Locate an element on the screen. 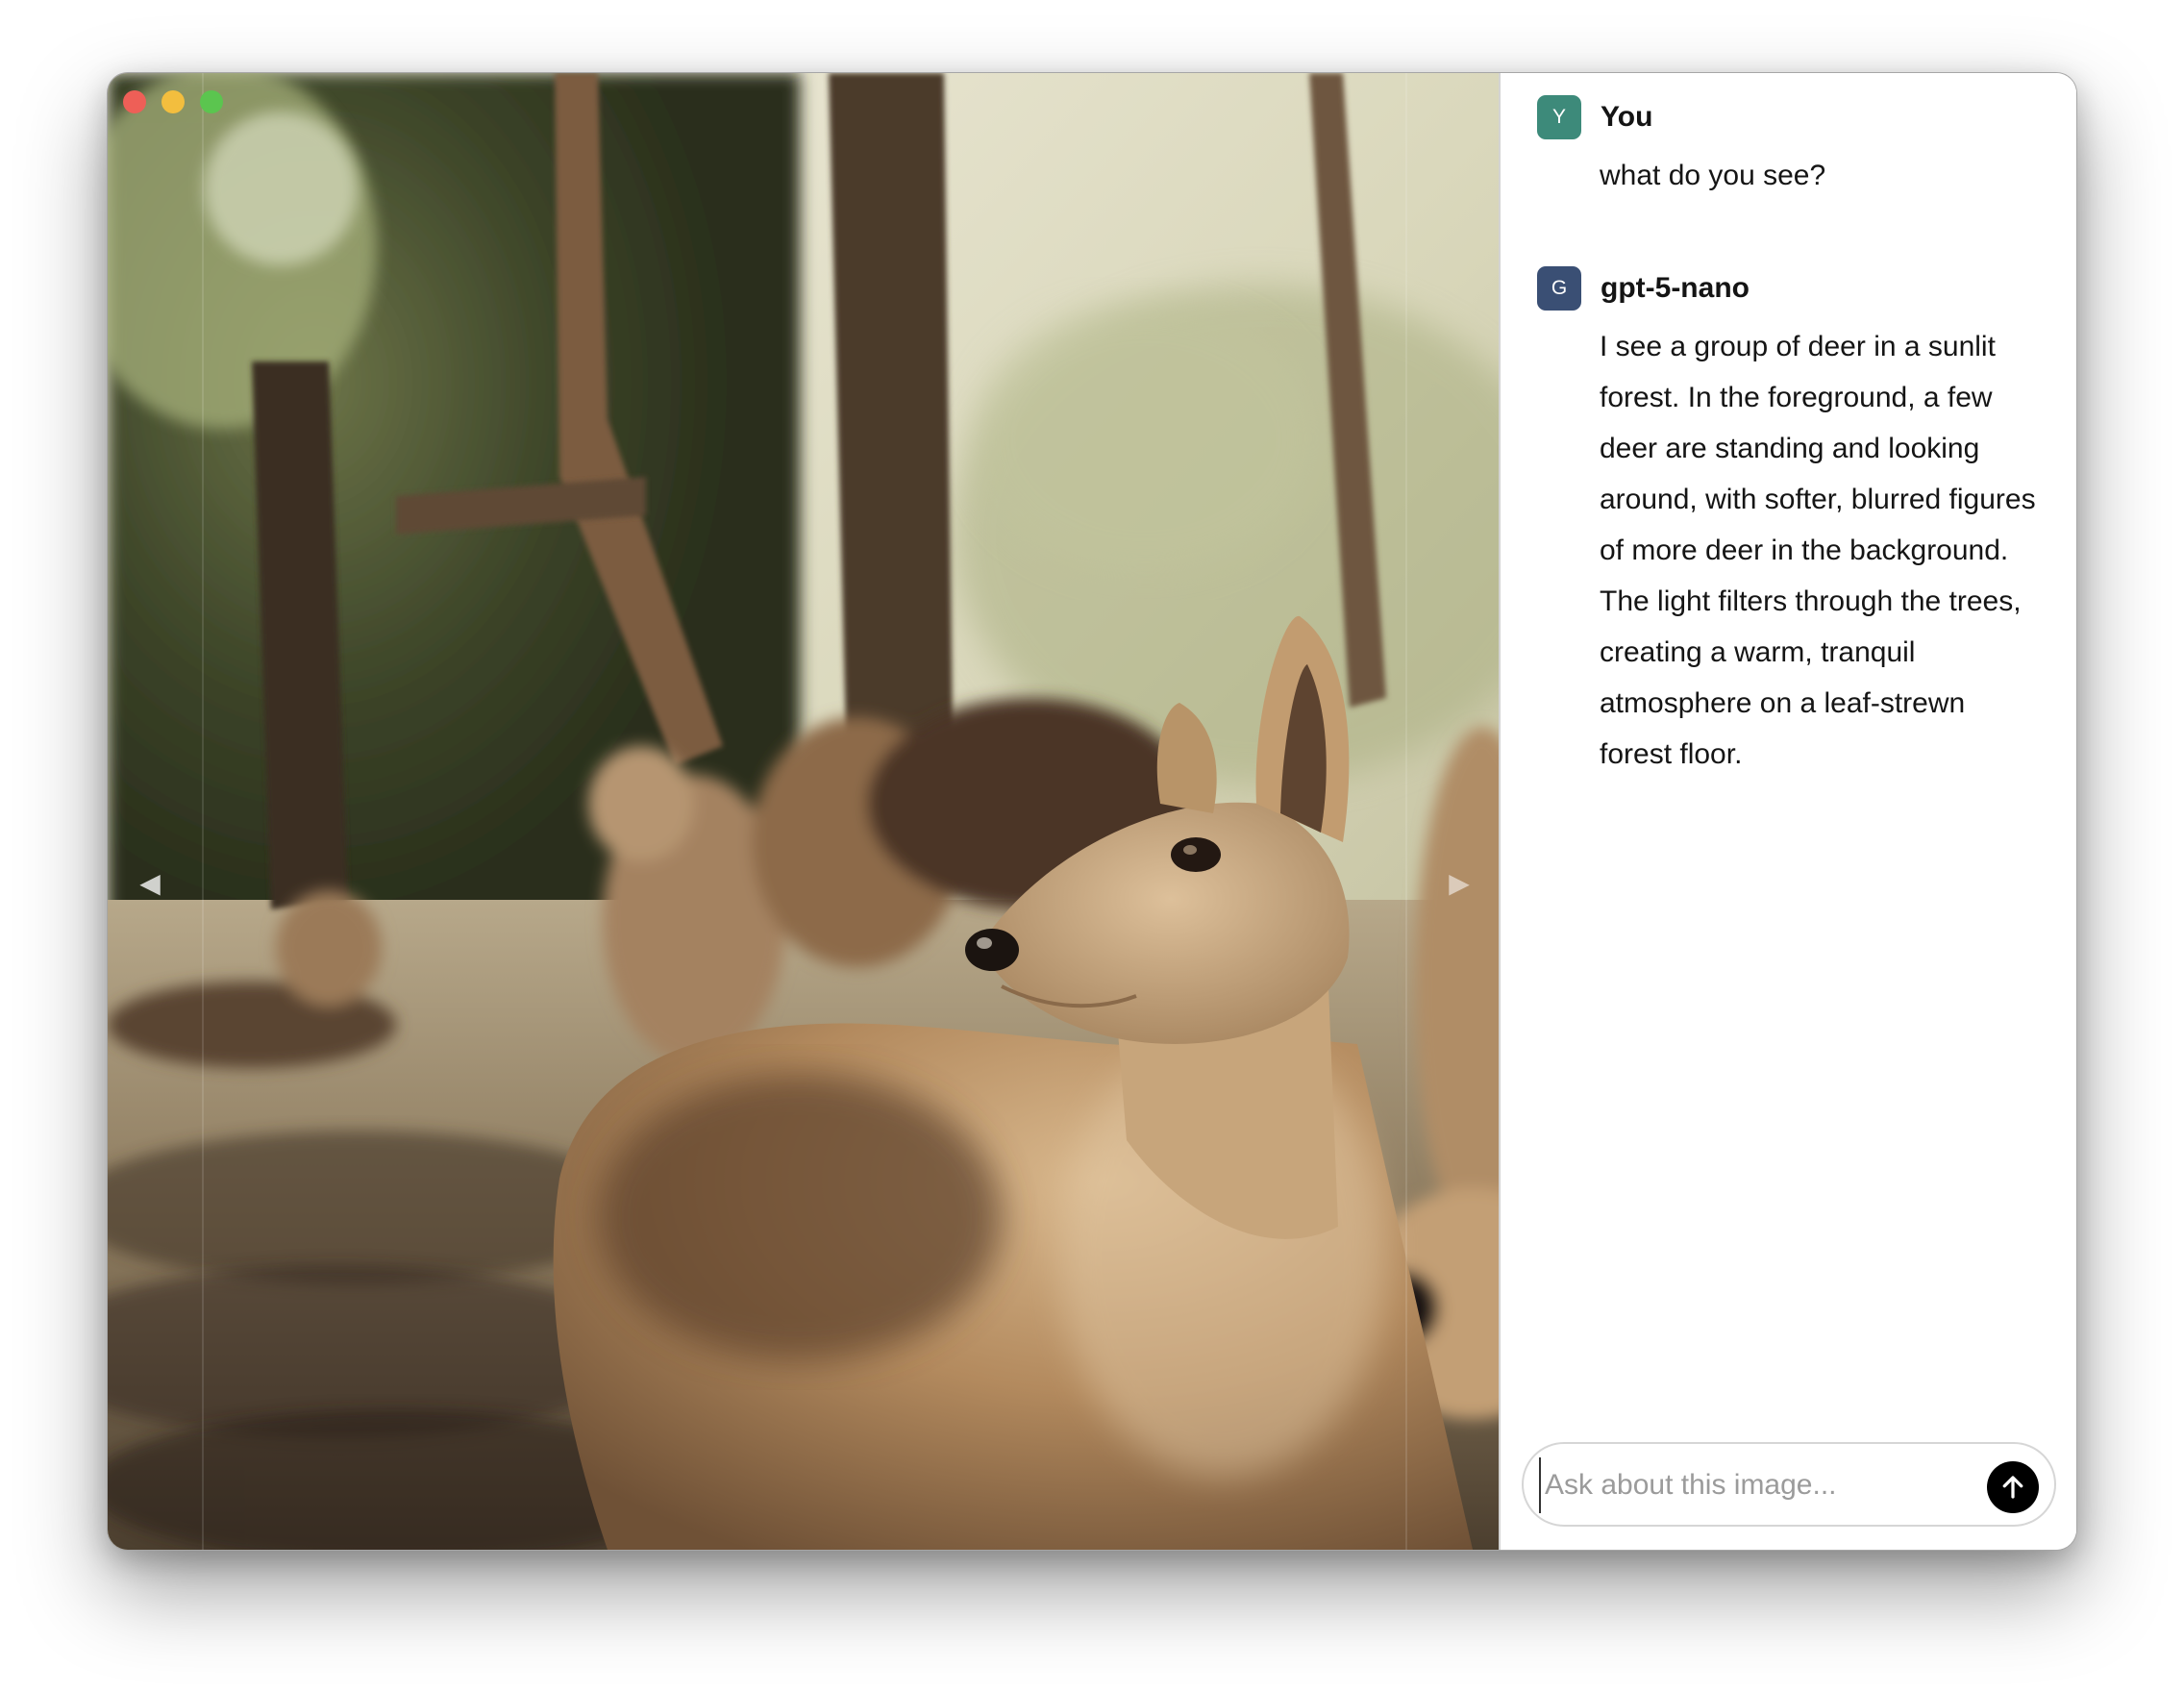  avatar-letter: Y is located at coordinates (1559, 117).